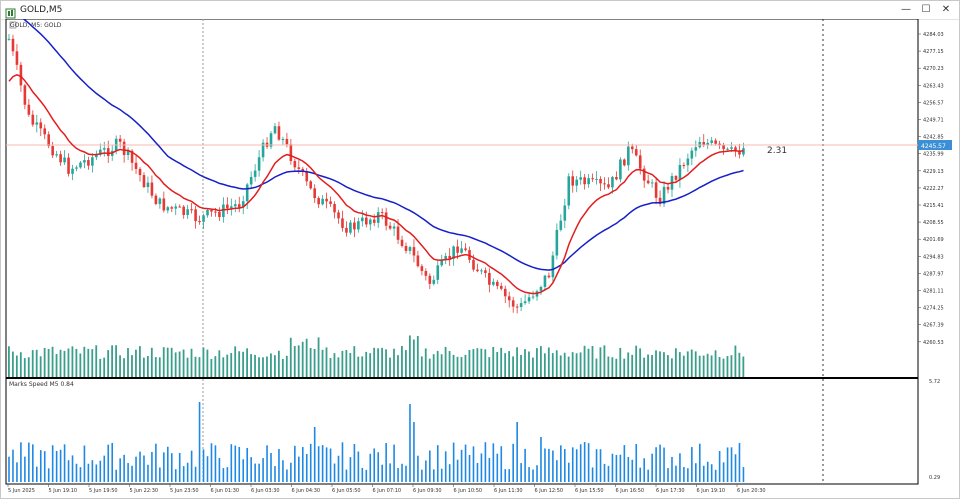 Image resolution: width=960 pixels, height=499 pixels. I want to click on indicator-axis: 5.72 0.29, so click(934, 430).